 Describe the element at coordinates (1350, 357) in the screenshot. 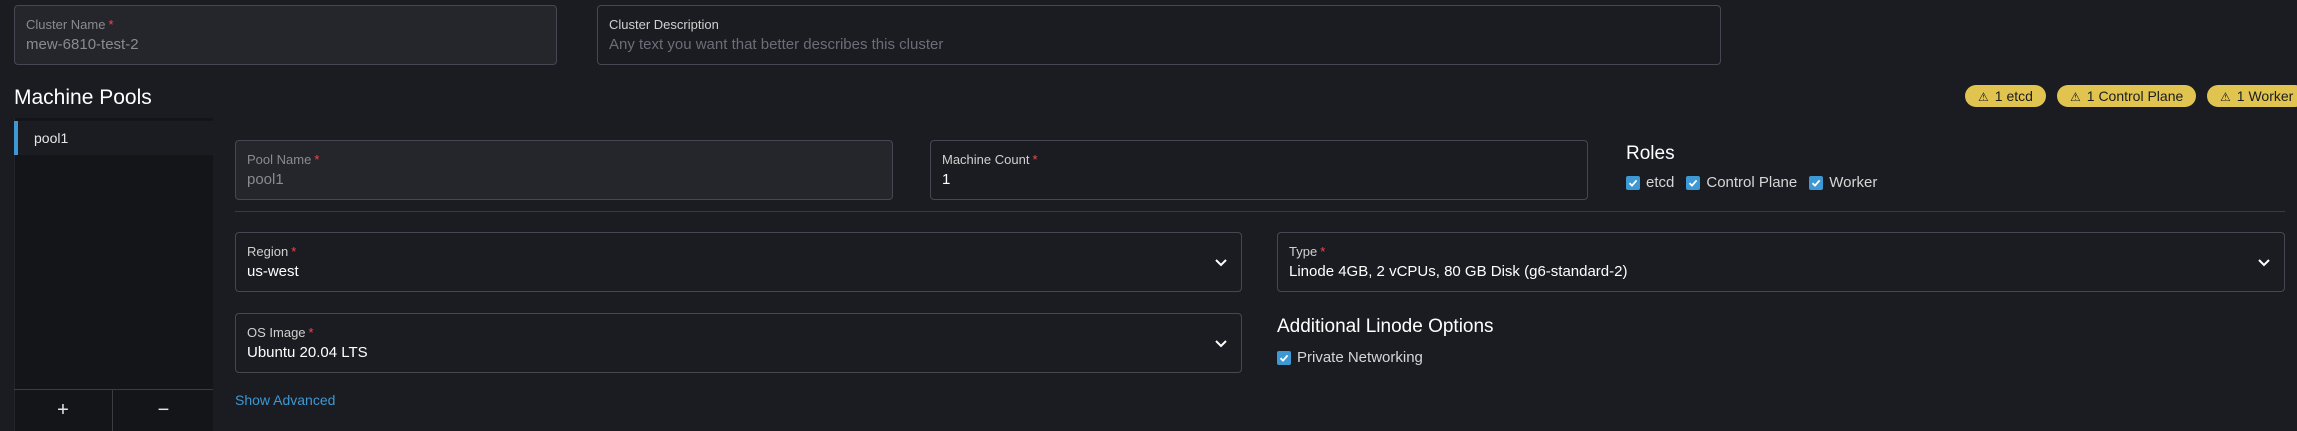

I see `private-networking-checkbox: Private Networking` at that location.